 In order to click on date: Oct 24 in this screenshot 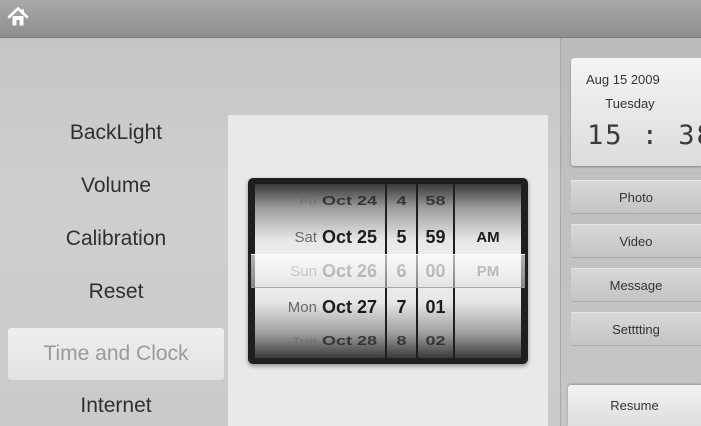, I will do `click(349, 200)`.